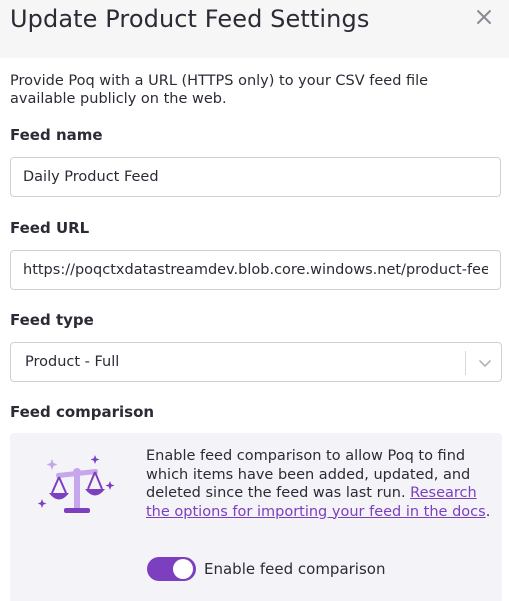 The height and width of the screenshot is (601, 509). Describe the element at coordinates (488, 511) in the screenshot. I see `link-trailing-period: .` at that location.